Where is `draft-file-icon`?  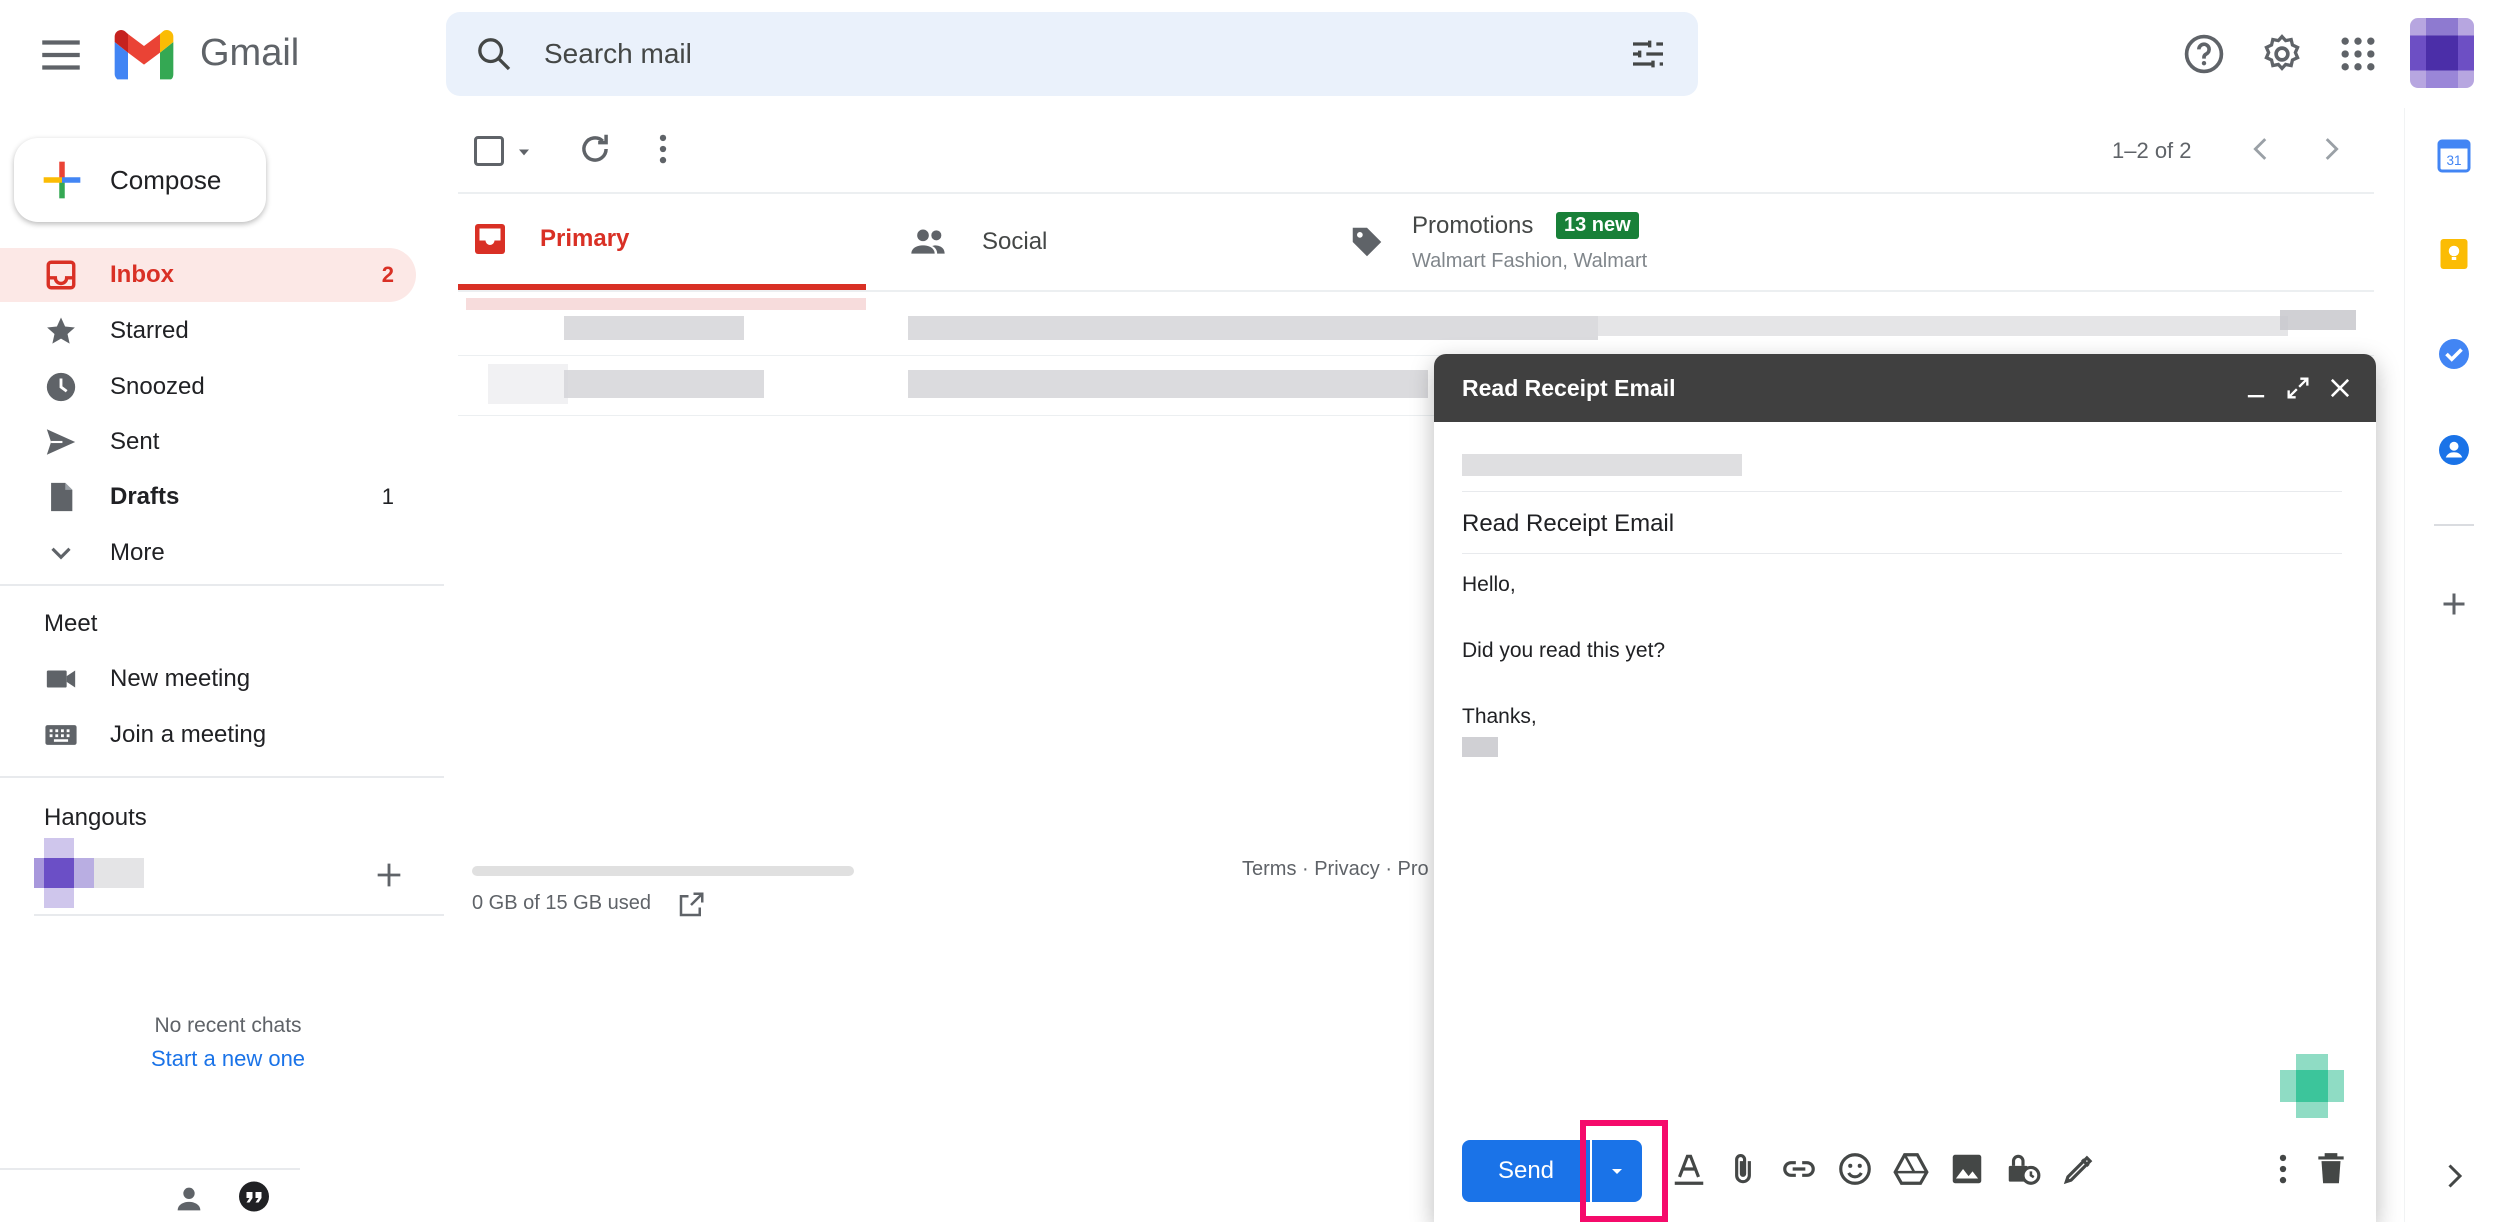
draft-file-icon is located at coordinates (61, 497).